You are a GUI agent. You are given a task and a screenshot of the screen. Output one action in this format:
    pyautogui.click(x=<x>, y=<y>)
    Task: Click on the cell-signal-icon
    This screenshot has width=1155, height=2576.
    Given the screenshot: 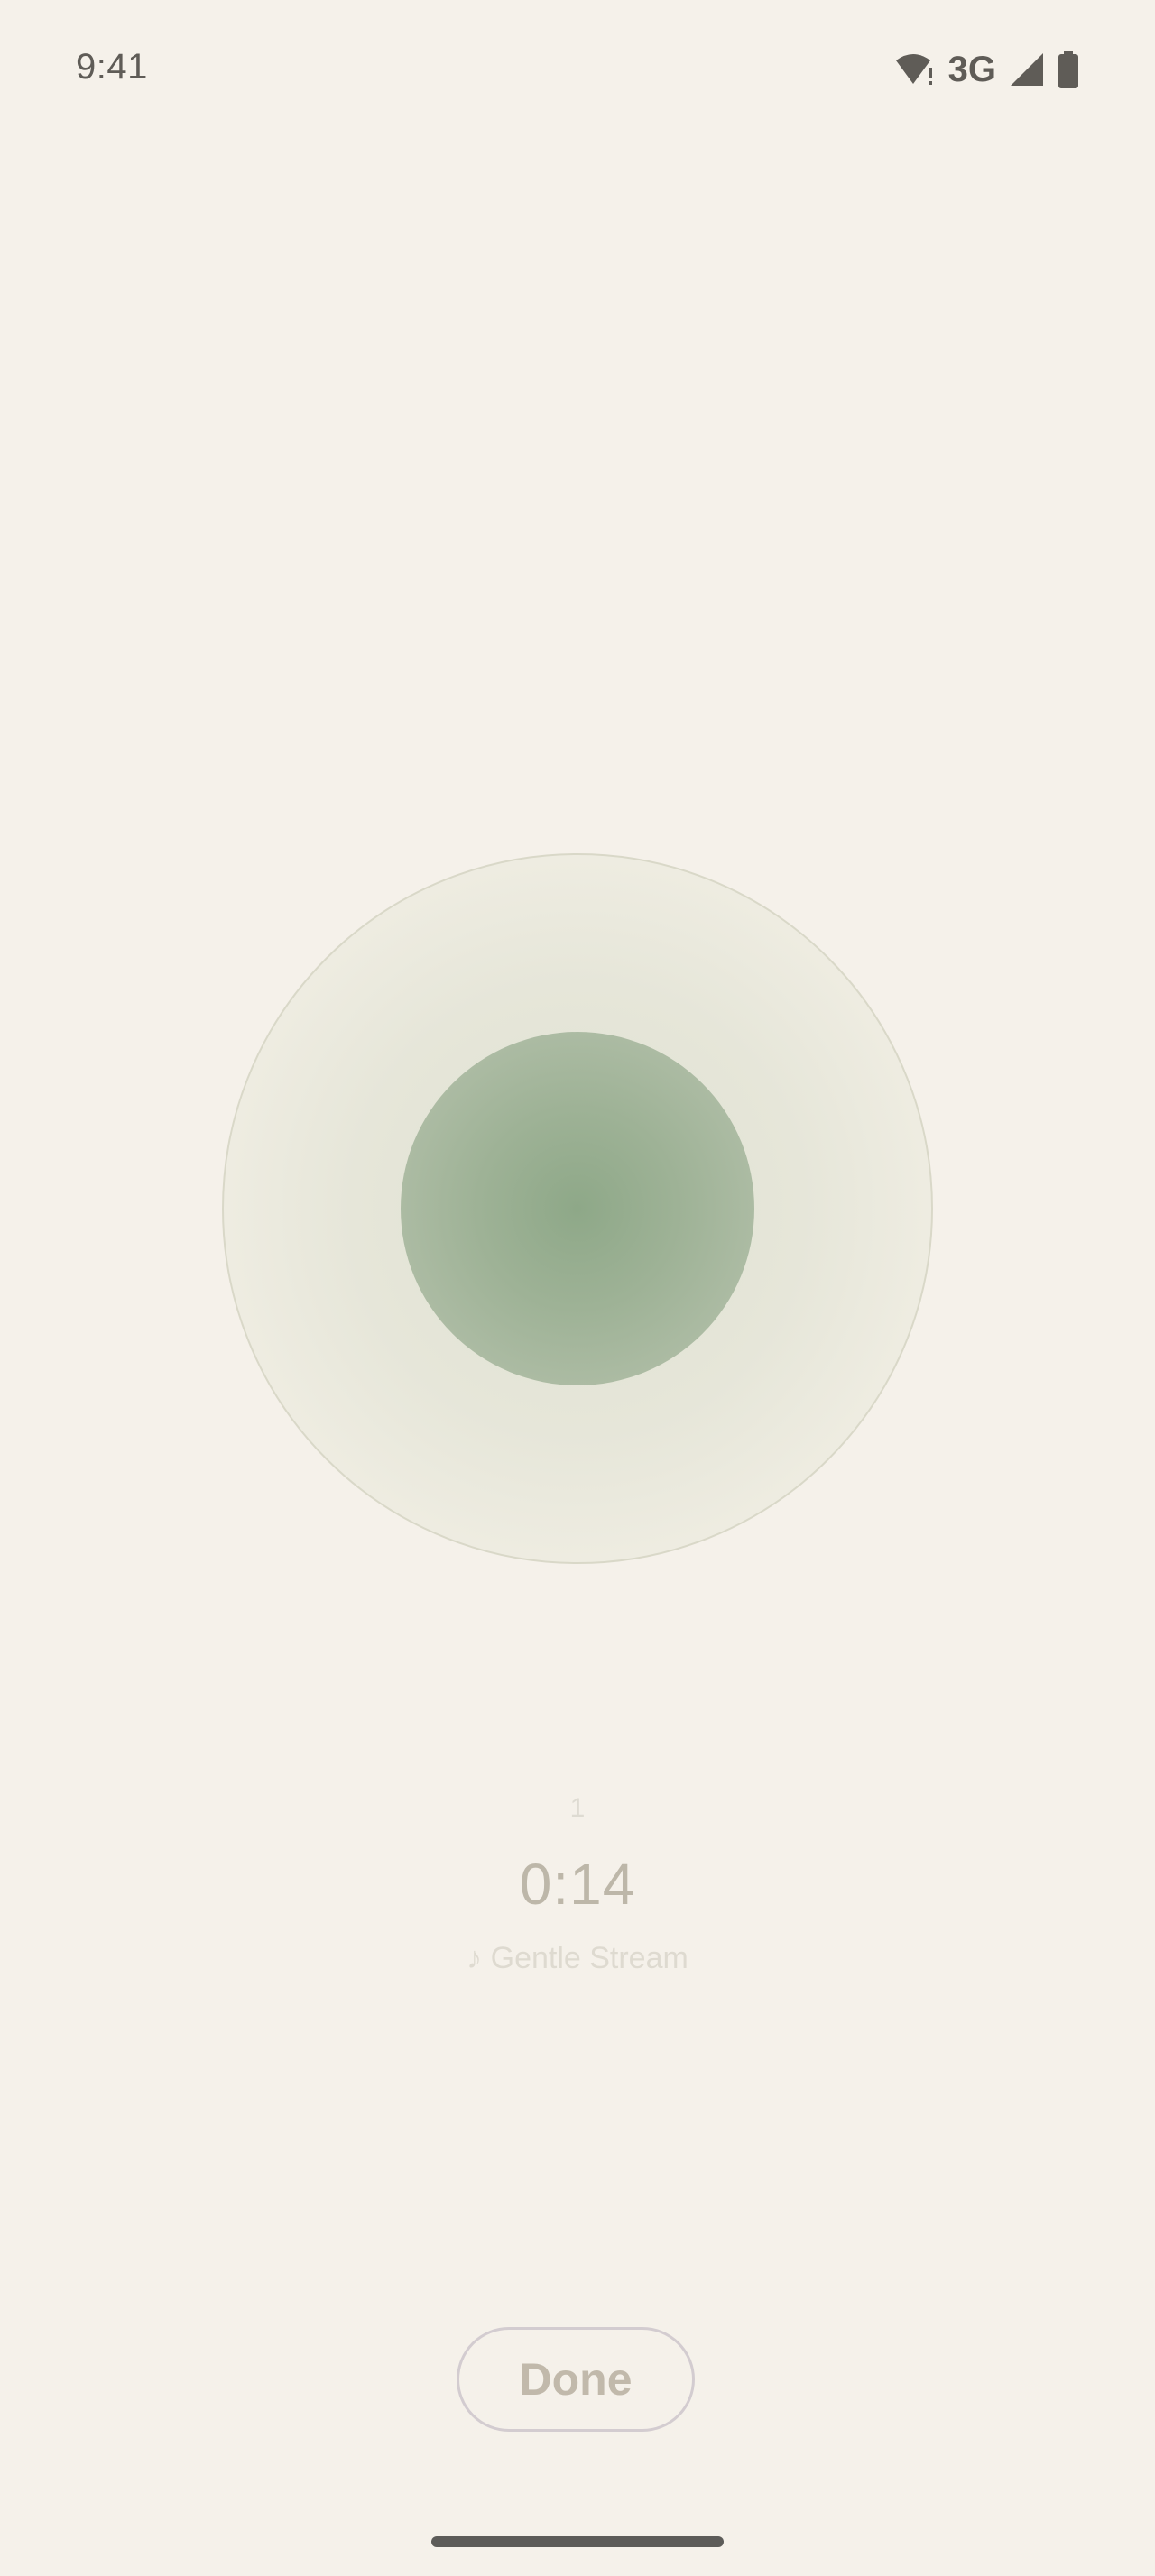 What is the action you would take?
    pyautogui.click(x=1027, y=69)
    